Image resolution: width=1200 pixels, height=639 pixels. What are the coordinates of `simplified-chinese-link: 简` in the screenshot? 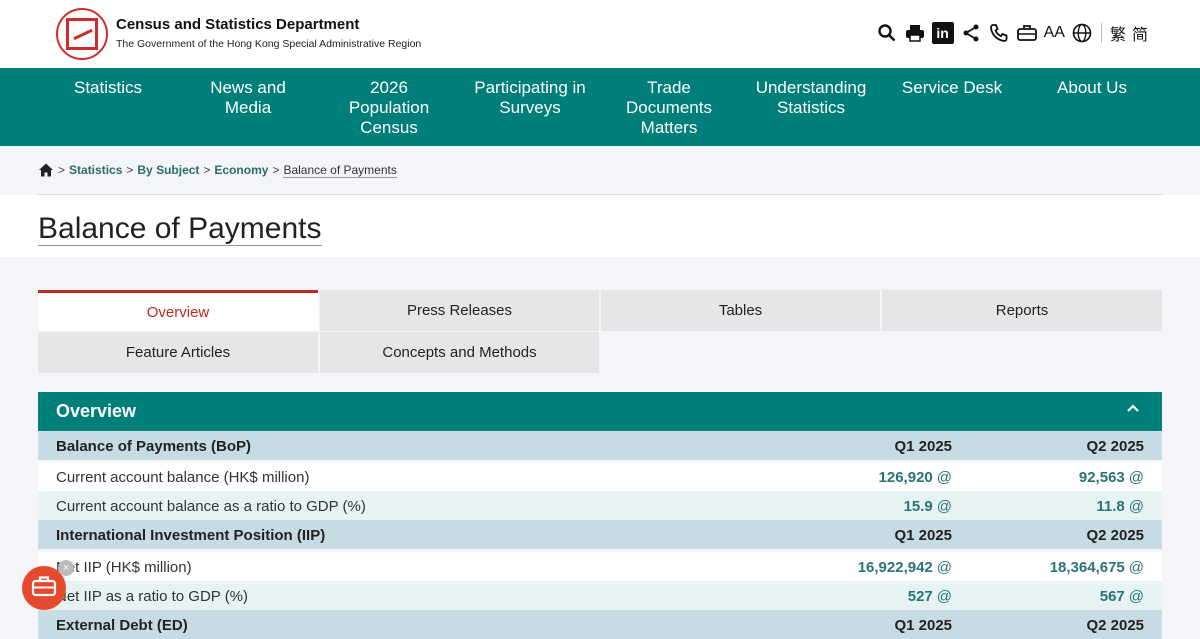 It's located at (1140, 33).